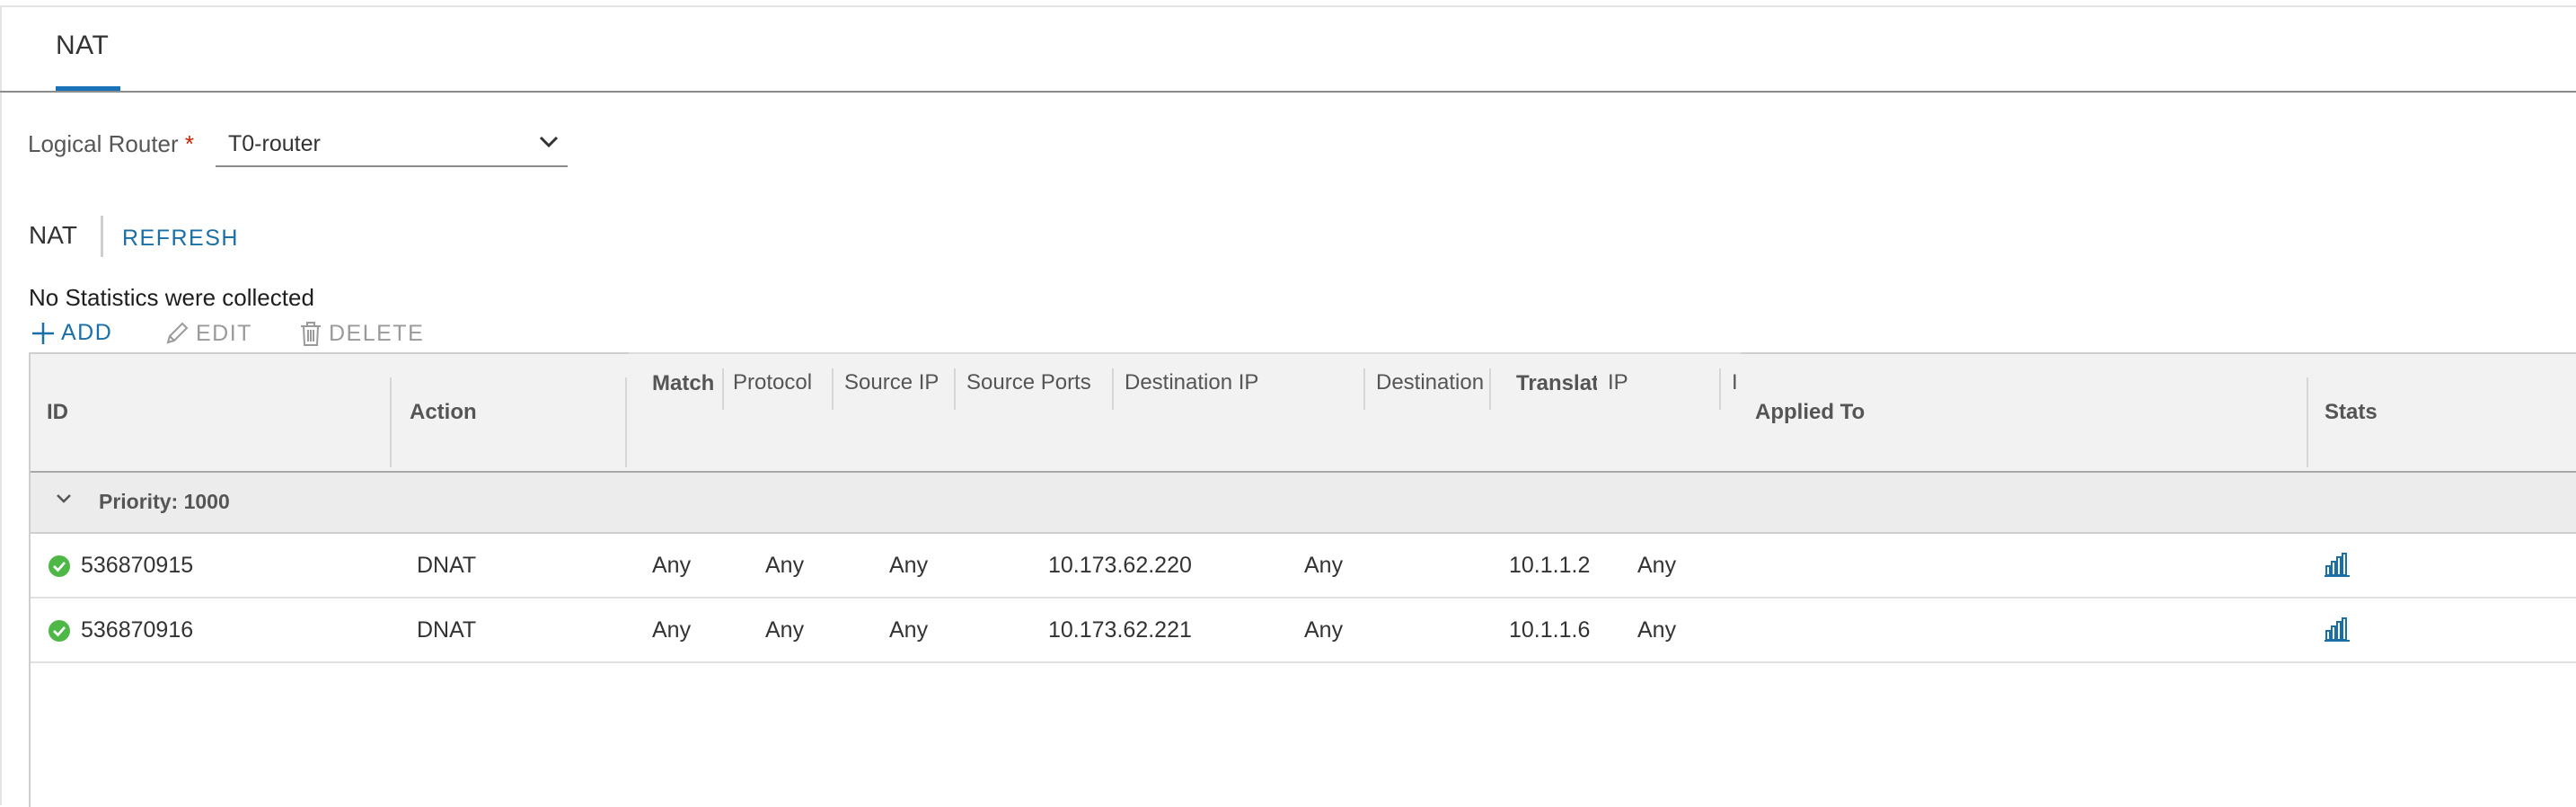  Describe the element at coordinates (171, 297) in the screenshot. I see `stats-message: No Statistics were collected` at that location.